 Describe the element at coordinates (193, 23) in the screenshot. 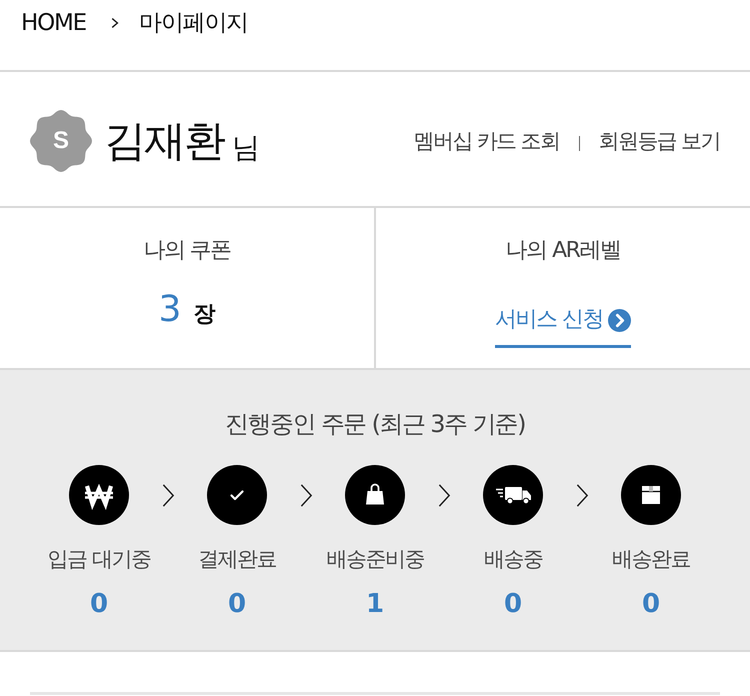

I see `breadcrumb-link: 마이페이지` at that location.